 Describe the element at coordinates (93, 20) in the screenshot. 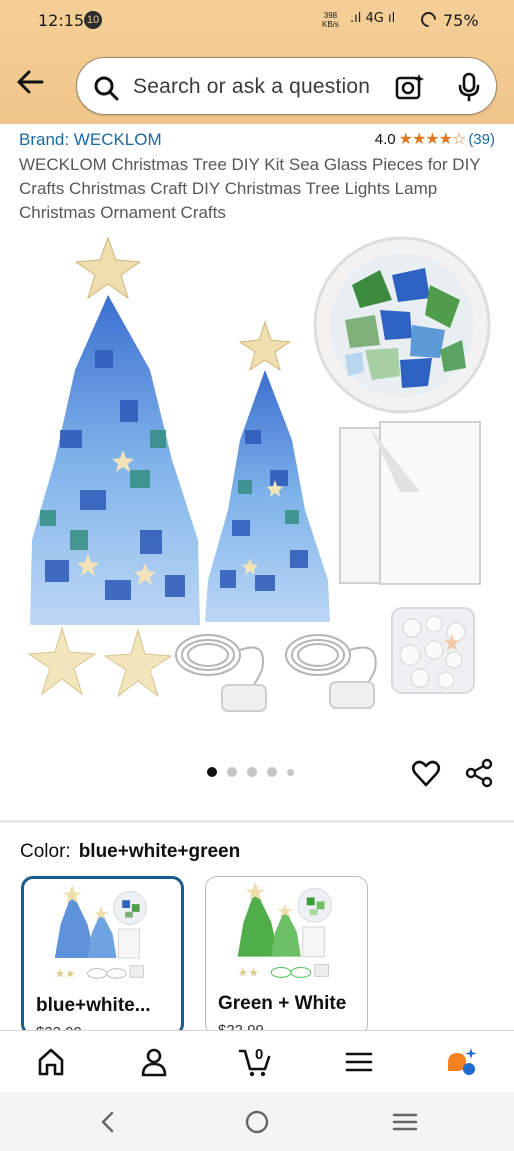

I see `notification-badge: 10` at that location.